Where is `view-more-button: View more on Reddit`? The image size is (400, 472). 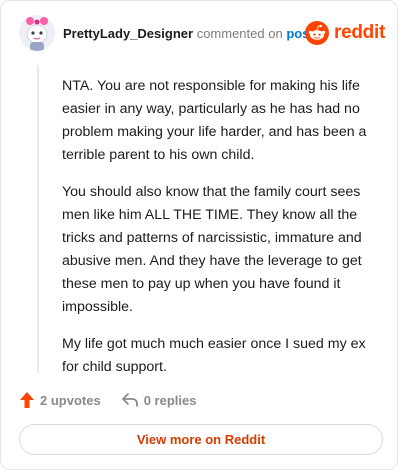
view-more-button: View more on Reddit is located at coordinates (201, 439).